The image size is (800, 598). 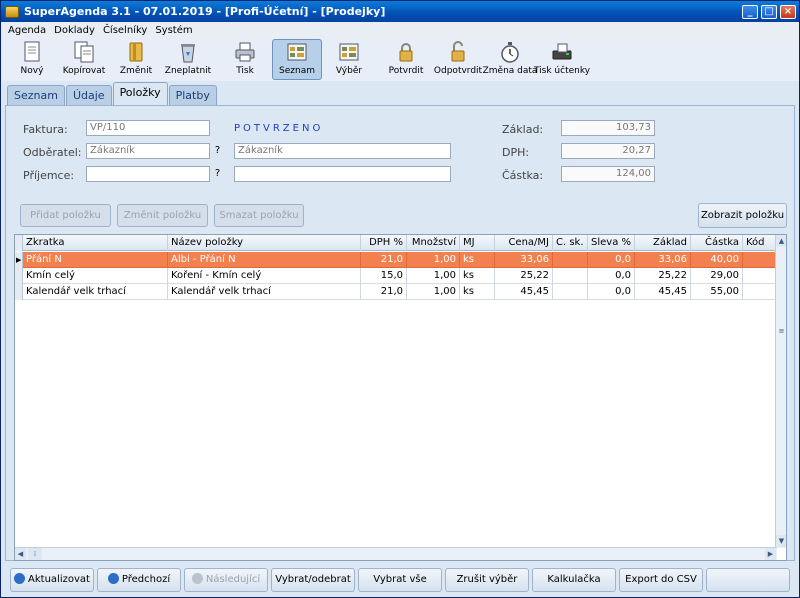 What do you see at coordinates (663, 276) in the screenshot?
I see `table-cell: 25,22` at bounding box center [663, 276].